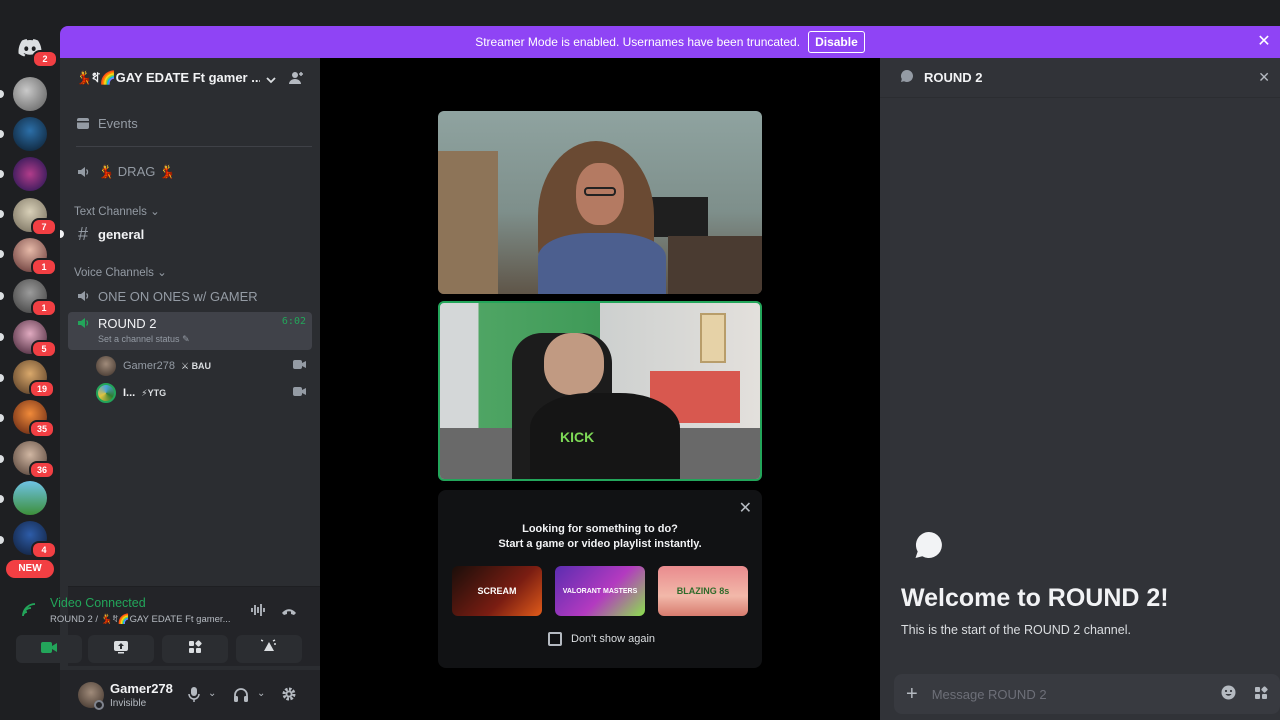 This screenshot has width=1280, height=720. I want to click on game-tile-blazing-8s: BLAZING 8s, so click(703, 591).